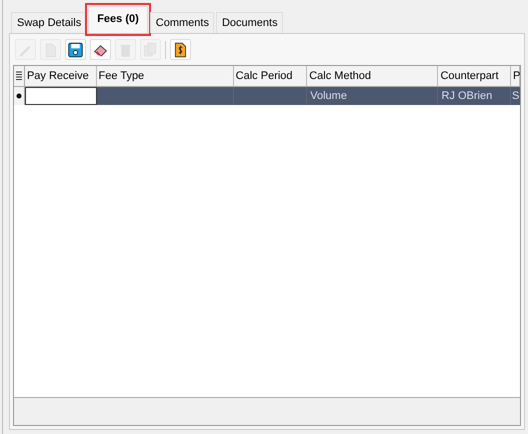 Image resolution: width=528 pixels, height=434 pixels. Describe the element at coordinates (271, 76) in the screenshot. I see `column-header: Calc Period` at that location.